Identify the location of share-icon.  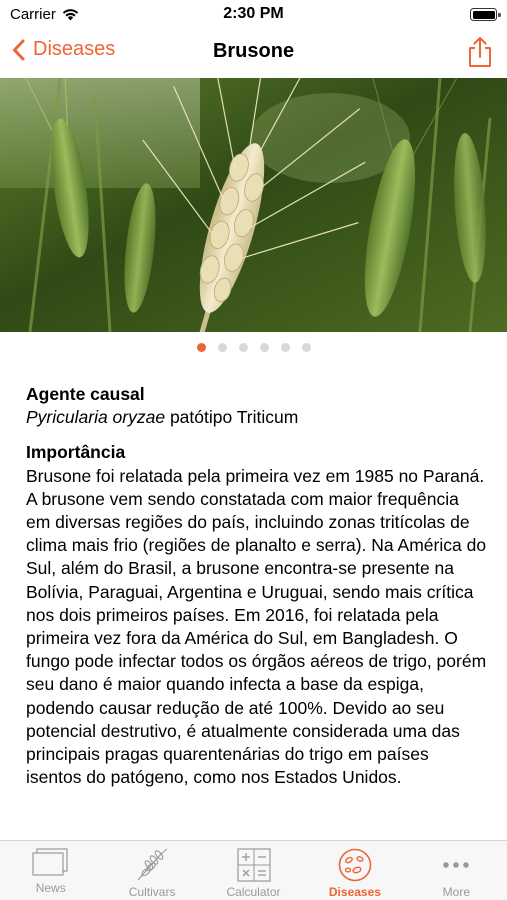
(480, 52).